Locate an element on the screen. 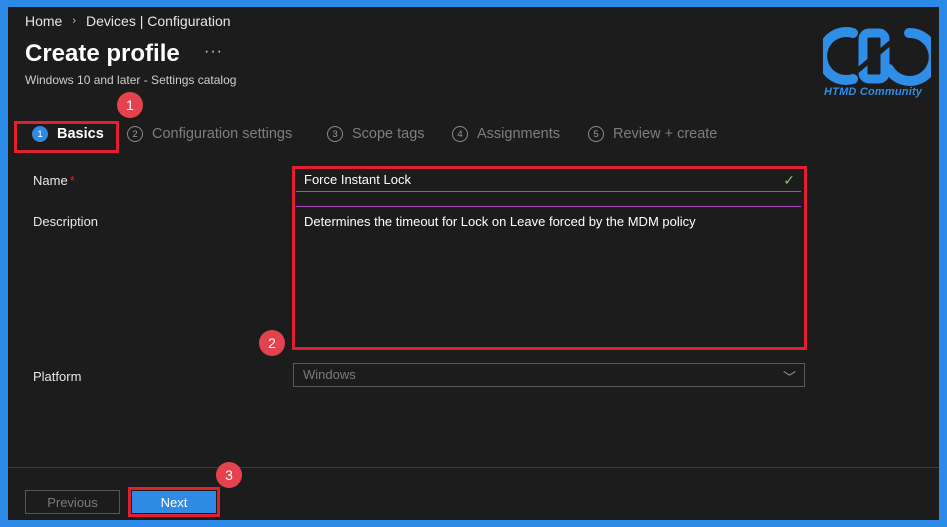 The height and width of the screenshot is (527, 947). tab-label: Configuration settings is located at coordinates (222, 134).